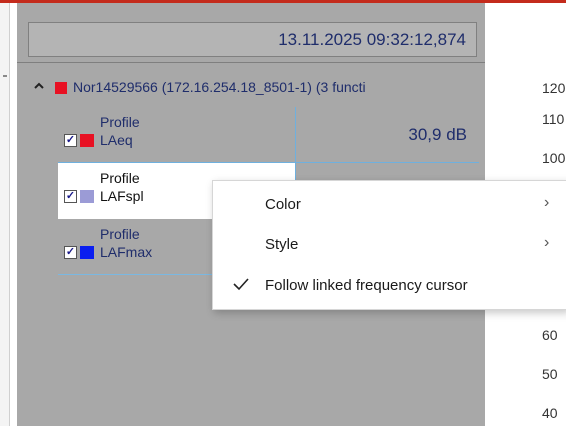 This screenshot has height=426, width=566. What do you see at coordinates (61, 88) in the screenshot?
I see `device-color-swatch` at bounding box center [61, 88].